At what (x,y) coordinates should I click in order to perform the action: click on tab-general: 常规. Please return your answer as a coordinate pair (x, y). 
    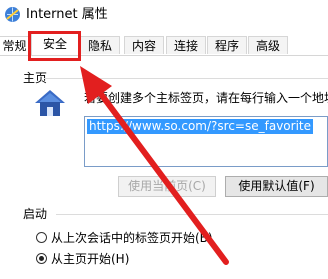
    Looking at the image, I should click on (15, 45).